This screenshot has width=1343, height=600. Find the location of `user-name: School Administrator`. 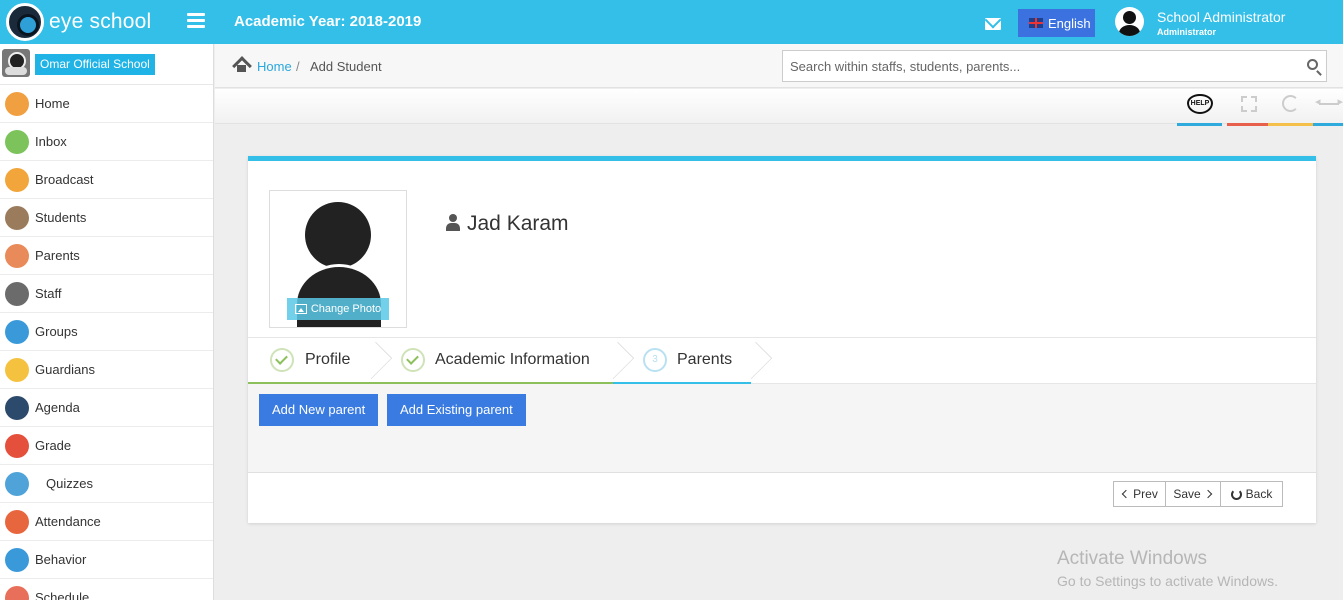

user-name: School Administrator is located at coordinates (1221, 17).